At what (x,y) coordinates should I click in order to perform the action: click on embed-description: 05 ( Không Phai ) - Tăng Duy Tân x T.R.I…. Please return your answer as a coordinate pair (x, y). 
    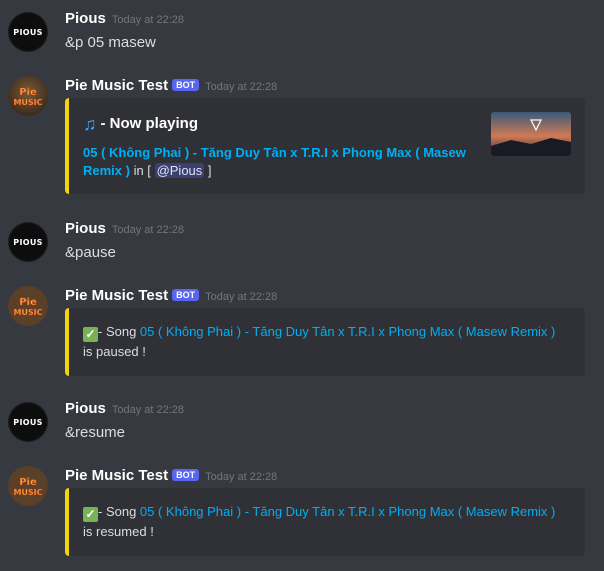
    Looking at the image, I should click on (274, 161).